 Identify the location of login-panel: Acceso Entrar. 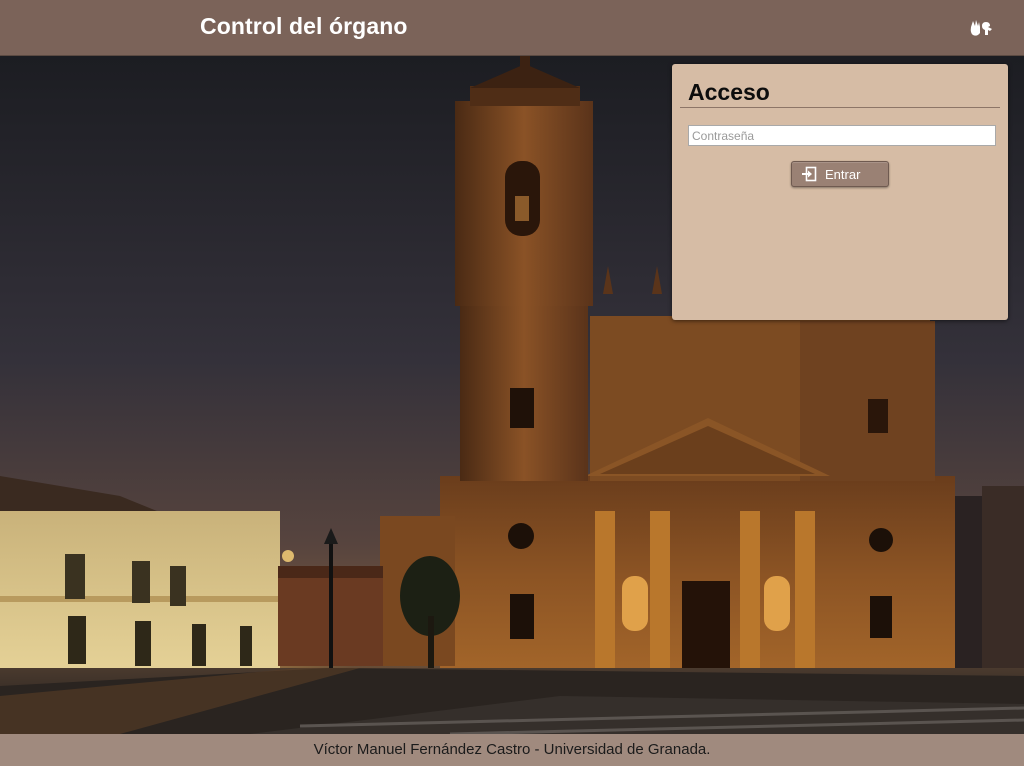
(840, 192).